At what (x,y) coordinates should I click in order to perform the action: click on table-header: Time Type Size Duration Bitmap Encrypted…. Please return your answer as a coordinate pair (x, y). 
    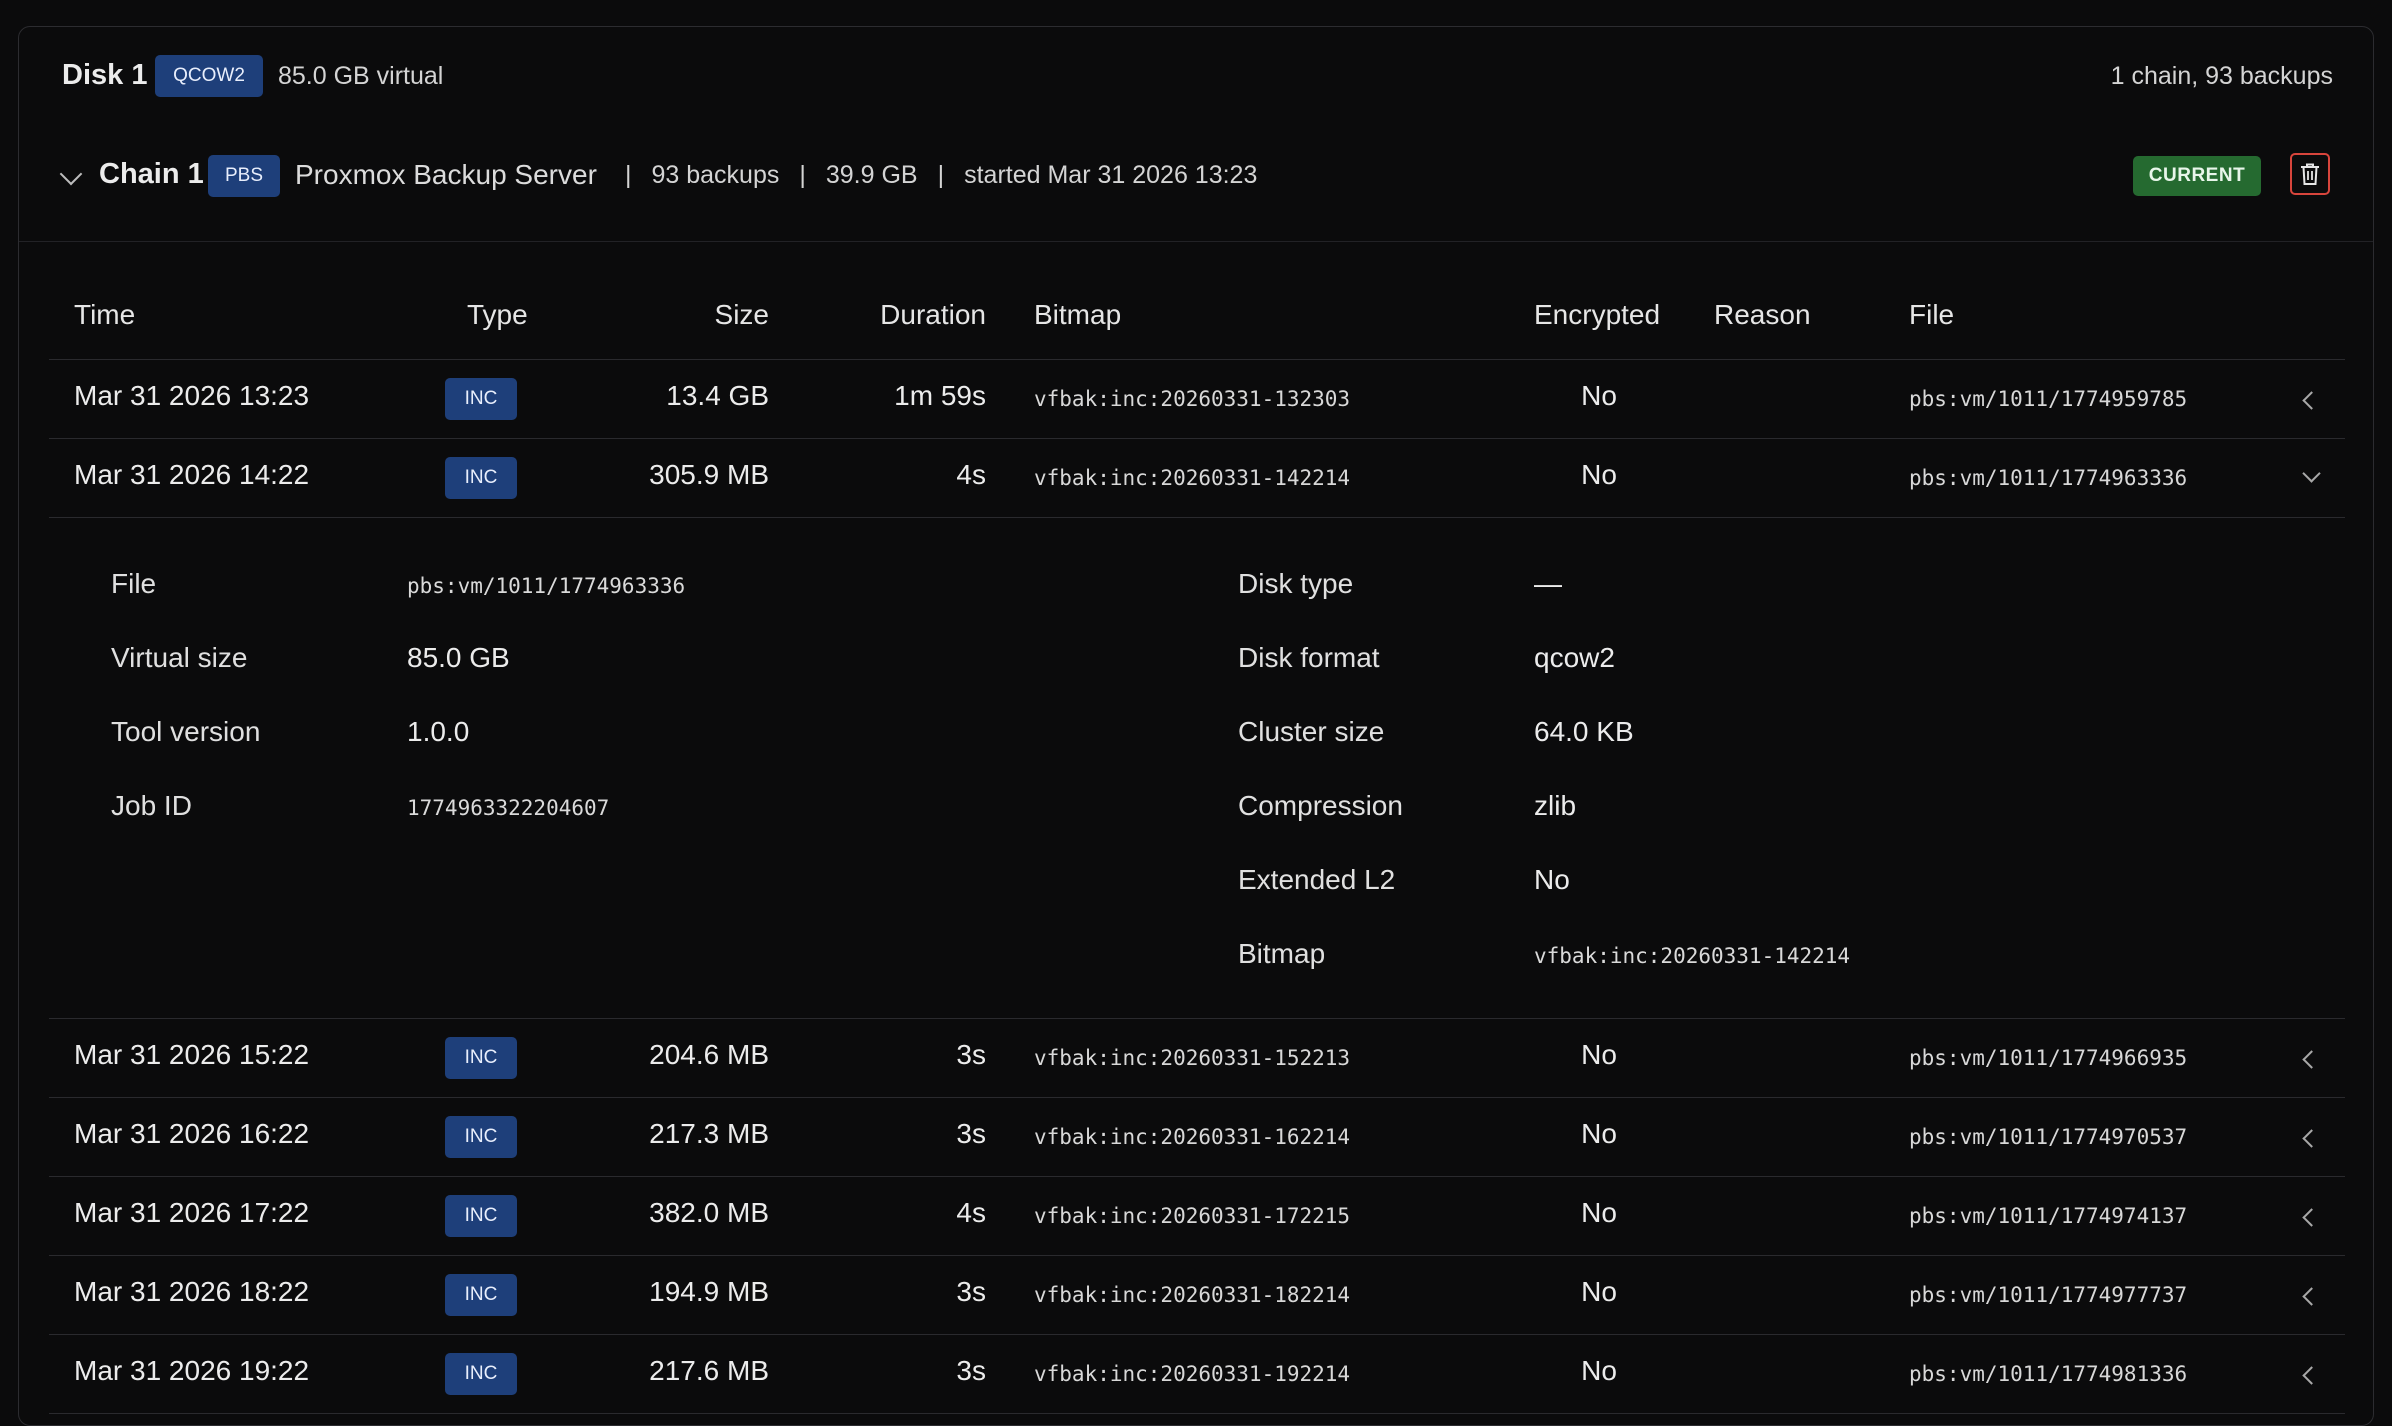
    Looking at the image, I should click on (1197, 300).